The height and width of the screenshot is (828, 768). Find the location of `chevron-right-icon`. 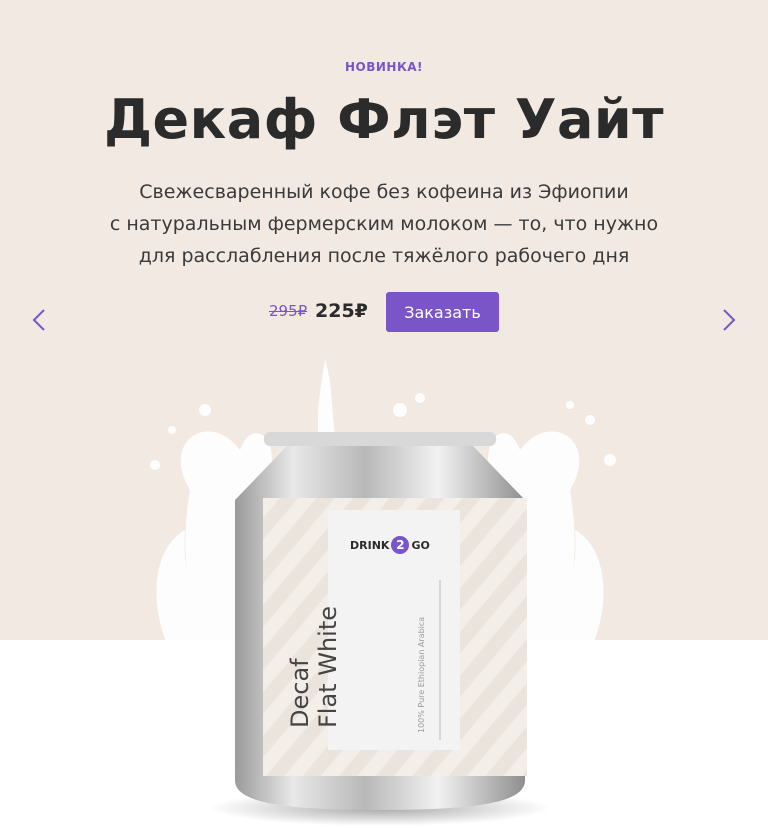

chevron-right-icon is located at coordinates (729, 320).